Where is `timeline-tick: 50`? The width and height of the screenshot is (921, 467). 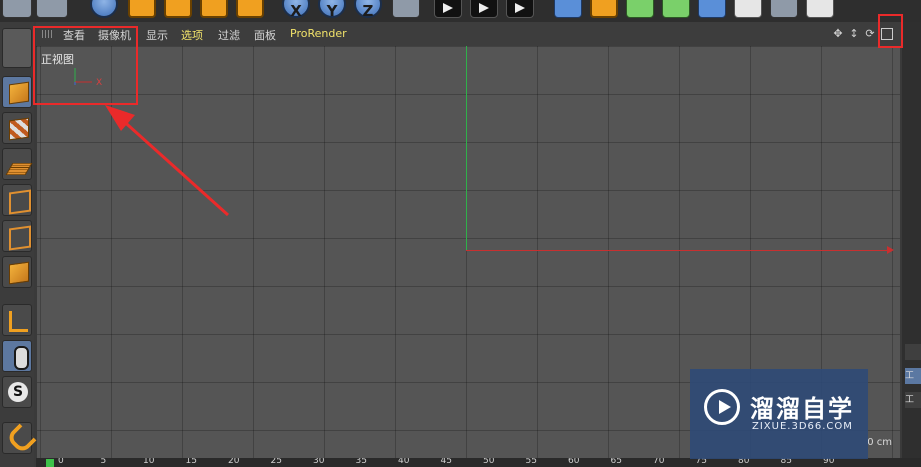 timeline-tick: 50 is located at coordinates (489, 462).